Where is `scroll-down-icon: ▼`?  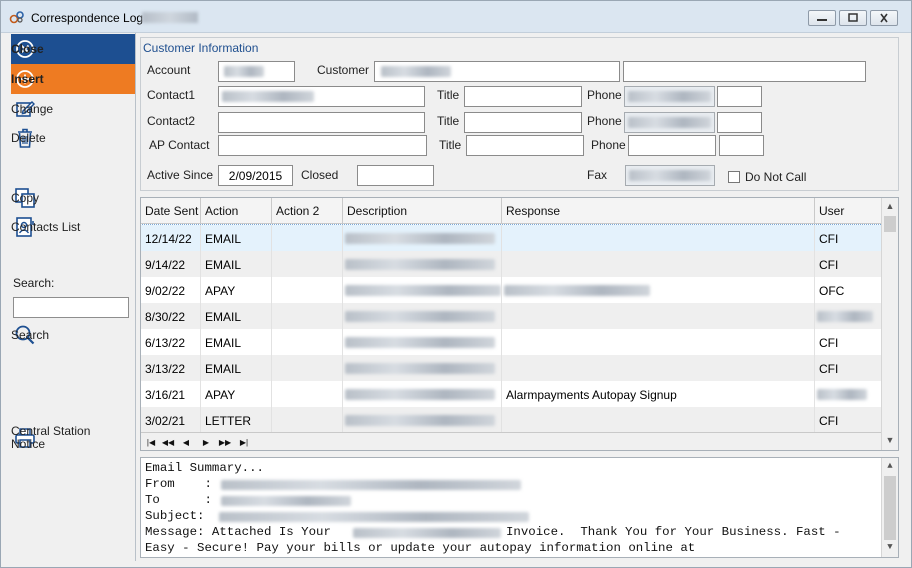
scroll-down-icon: ▼ is located at coordinates (890, 441).